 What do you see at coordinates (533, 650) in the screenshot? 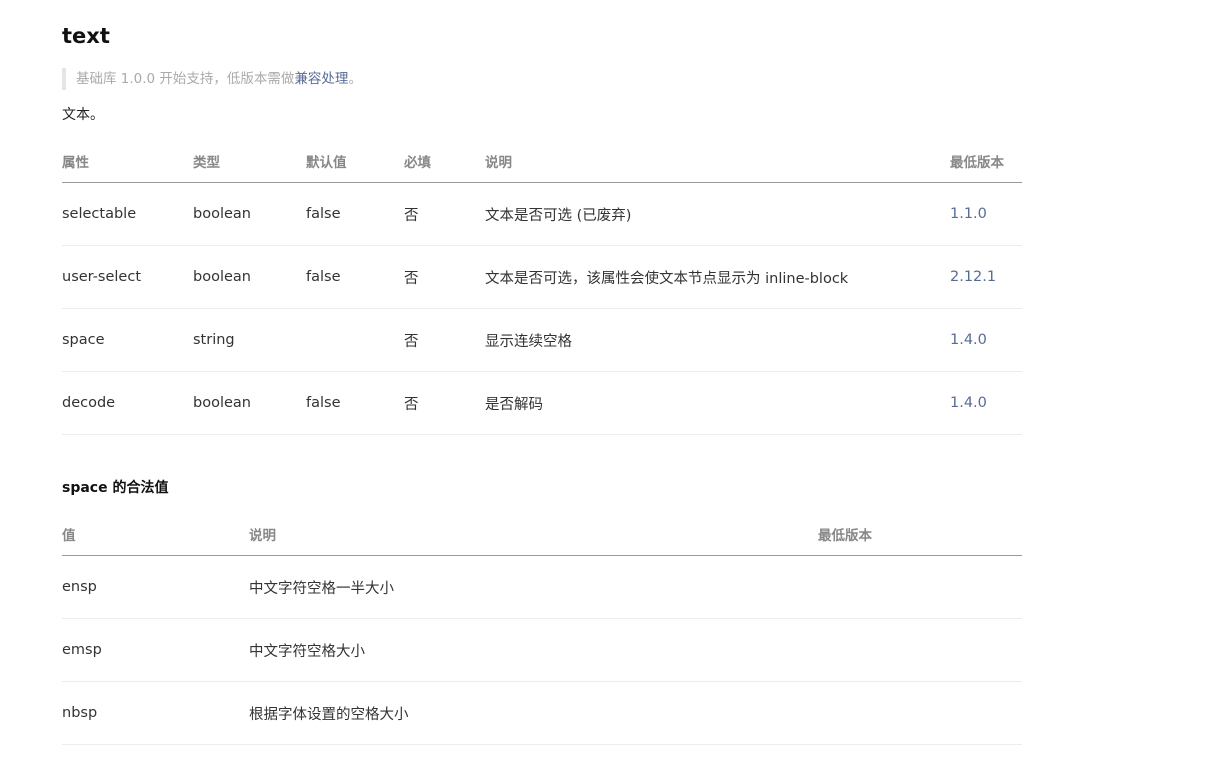
I see `cell-description: 中文字符空格大小` at bounding box center [533, 650].